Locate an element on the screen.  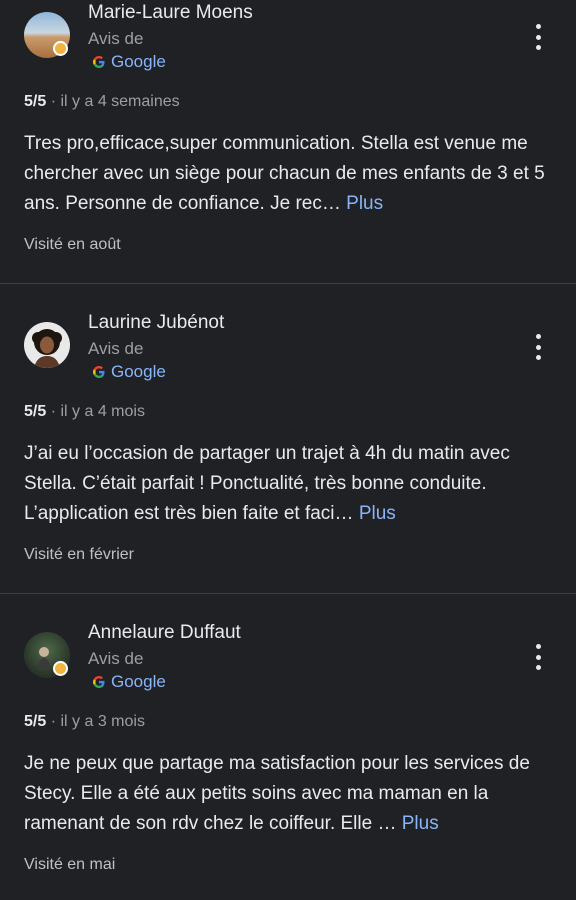
visited-date: Visité en février is located at coordinates (79, 554).